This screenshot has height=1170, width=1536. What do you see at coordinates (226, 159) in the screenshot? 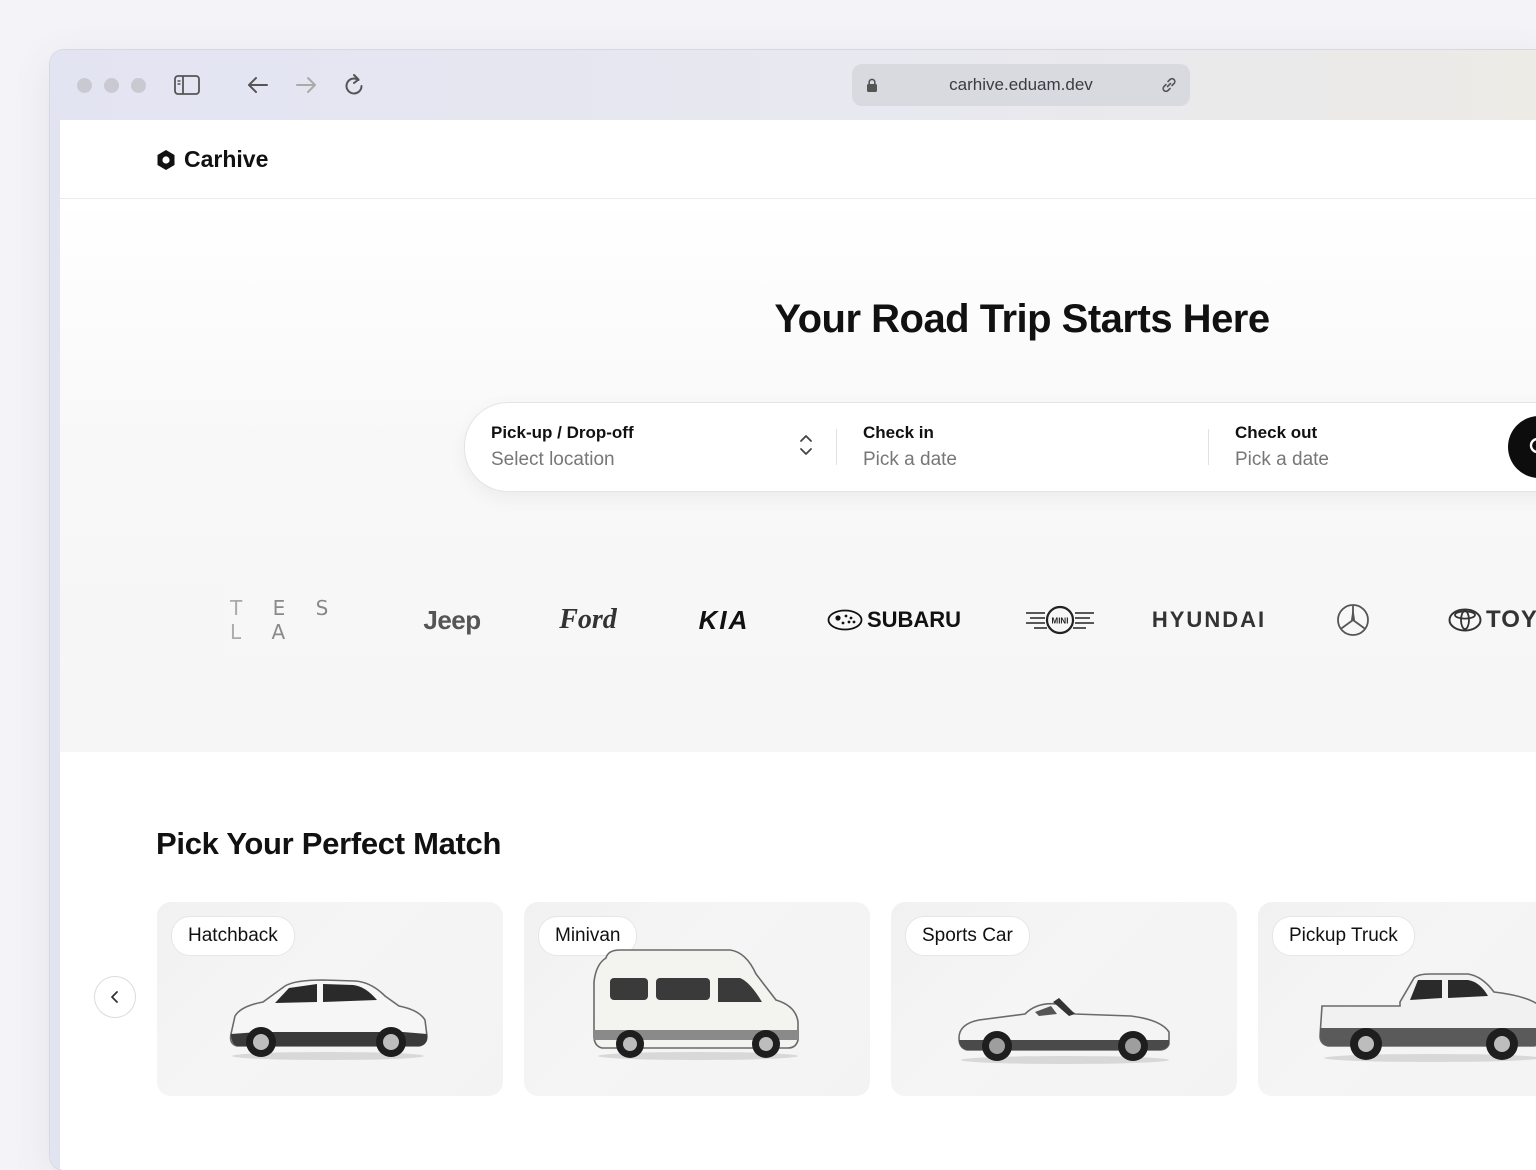
I see `brand-name: Carhive` at bounding box center [226, 159].